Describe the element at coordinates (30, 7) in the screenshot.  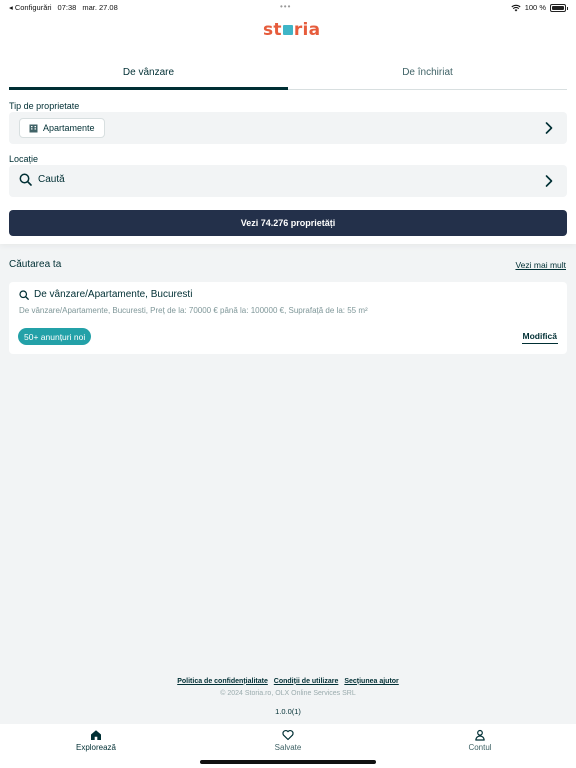
I see `back-to-app-link: ◂ Configurări` at that location.